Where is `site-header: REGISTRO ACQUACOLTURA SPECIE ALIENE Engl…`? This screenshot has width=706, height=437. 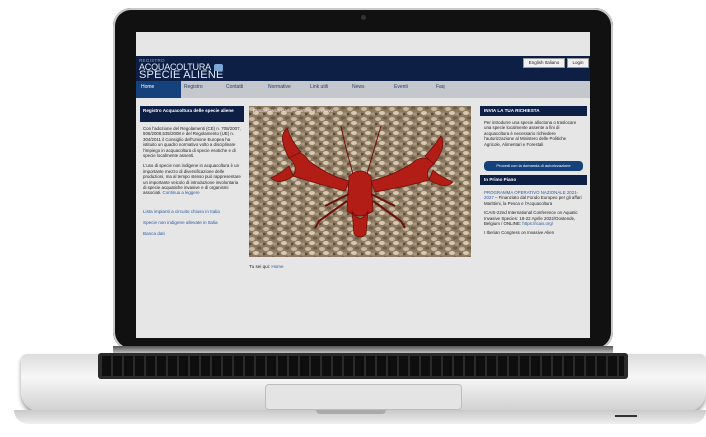
site-header: REGISTRO ACQUACOLTURA SPECIE ALIENE Engl… is located at coordinates (363, 68).